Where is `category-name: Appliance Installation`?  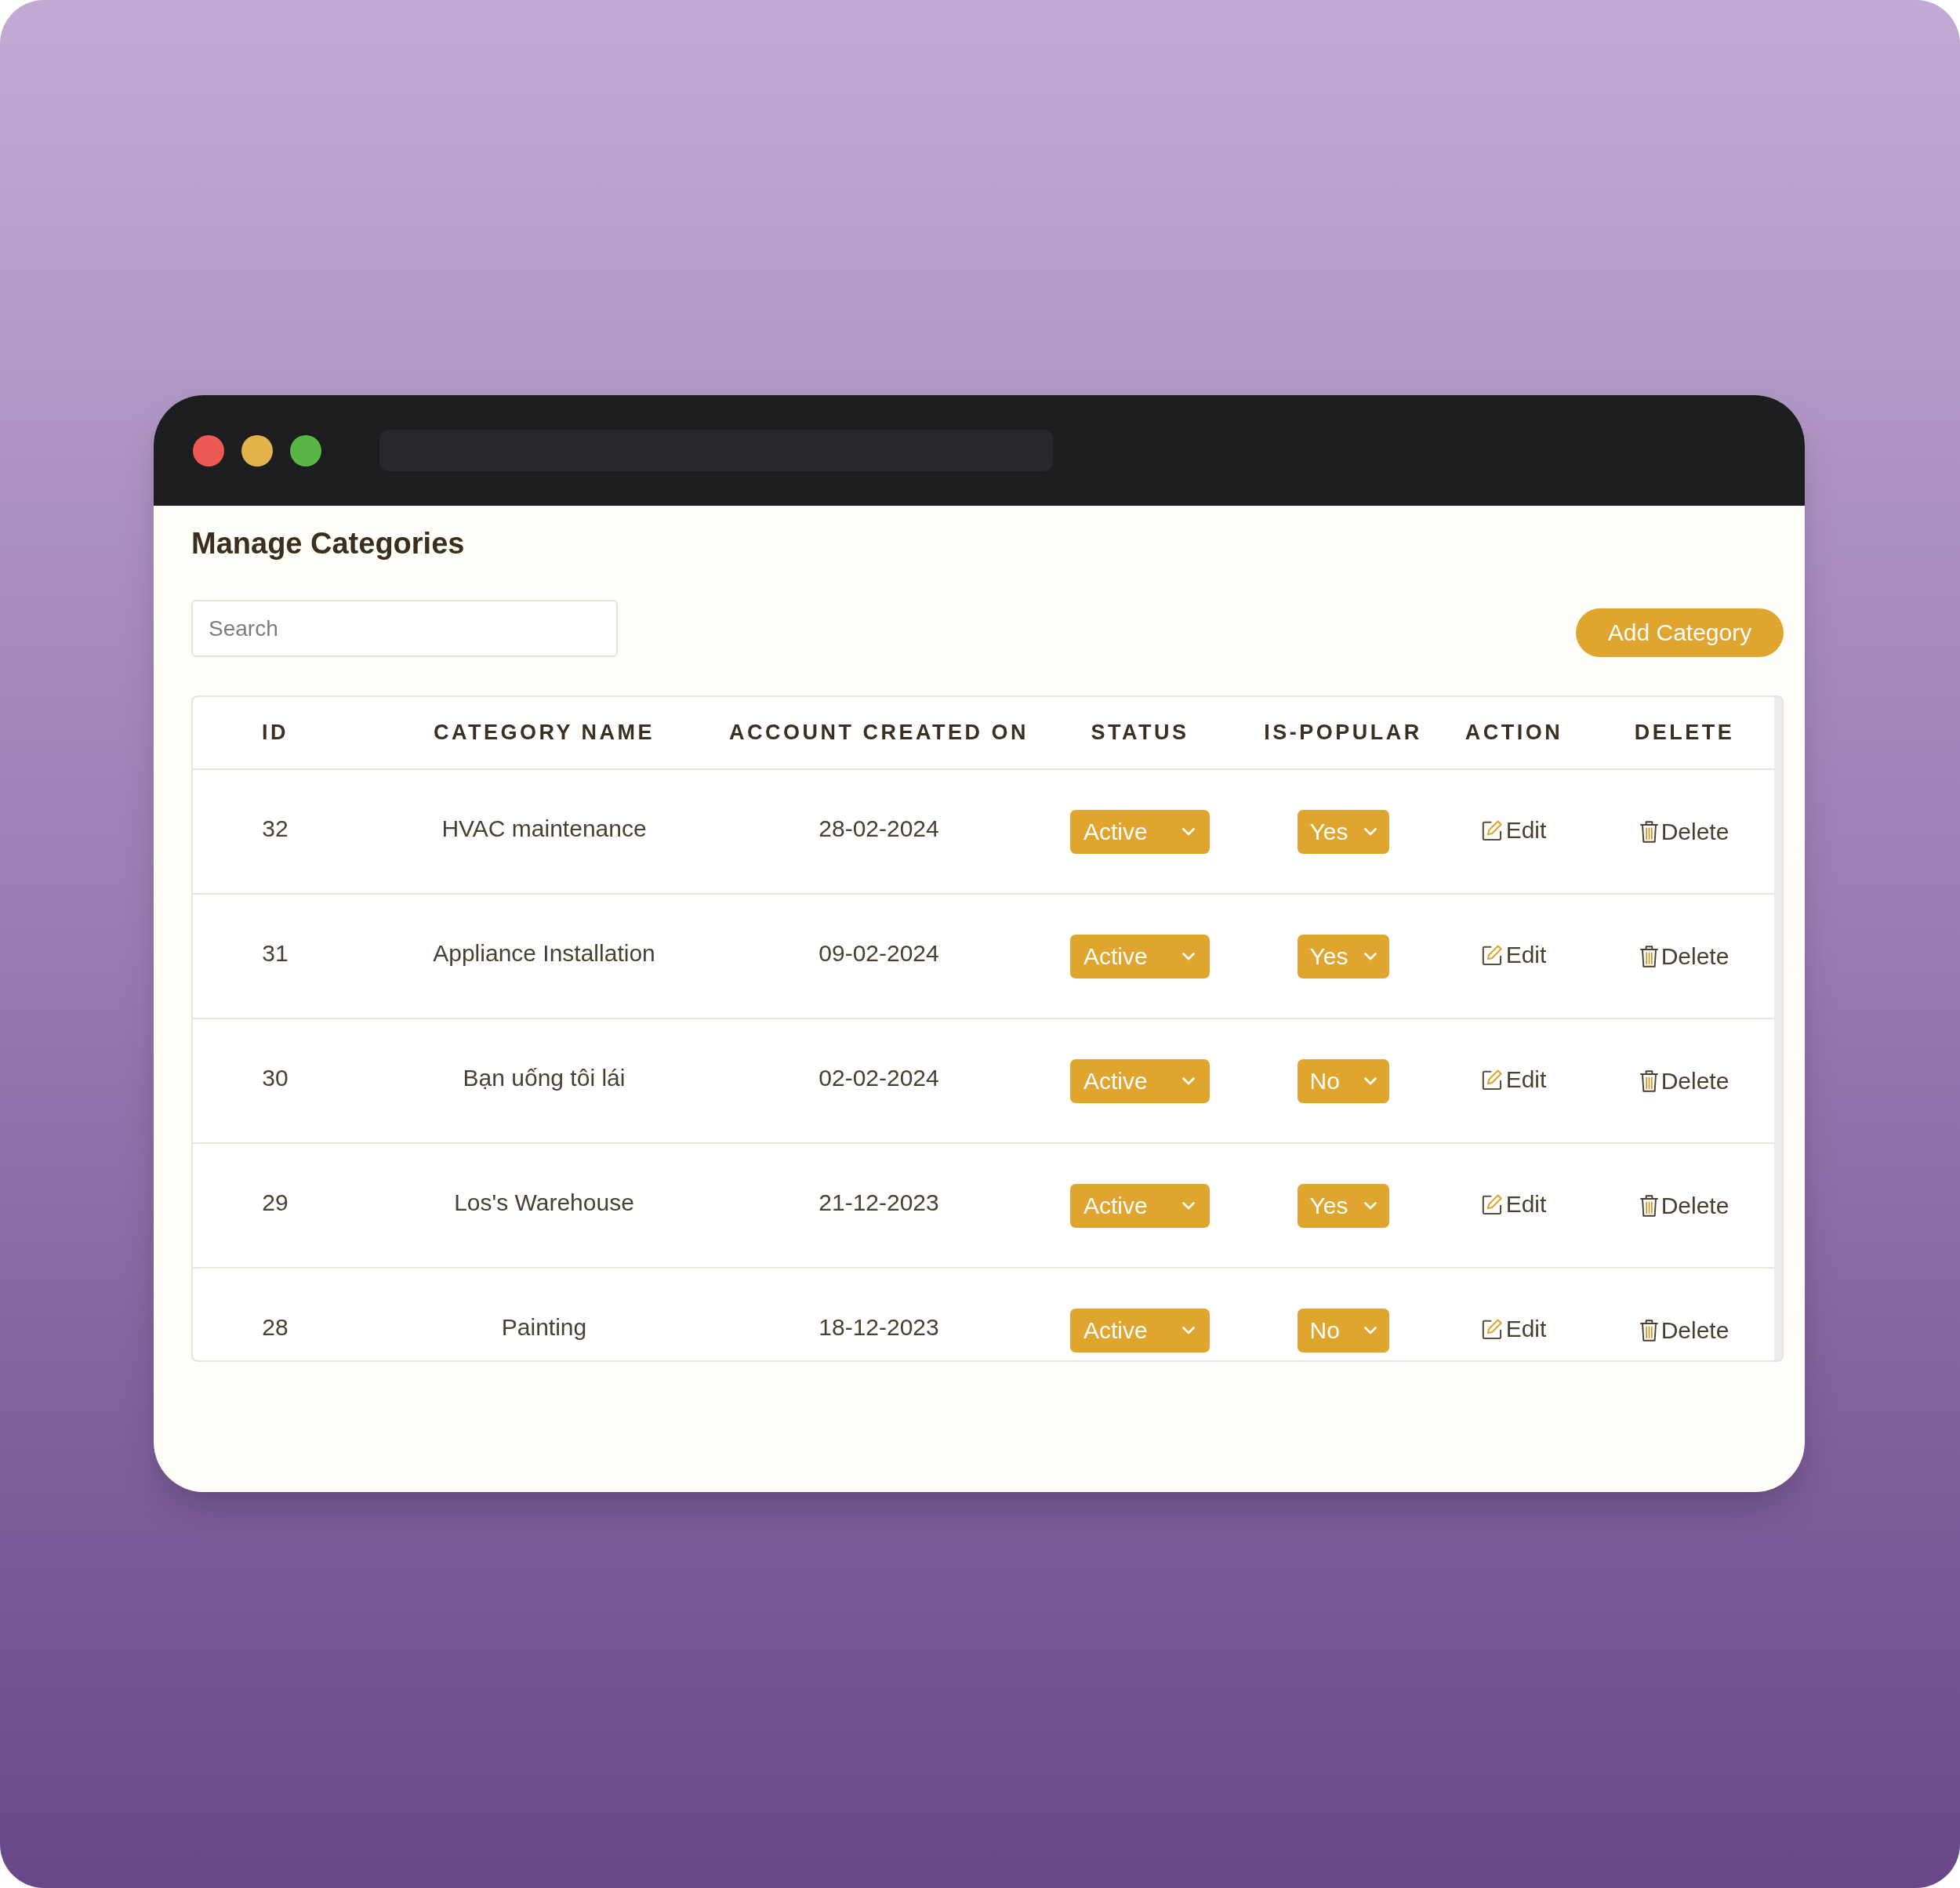
category-name: Appliance Installation is located at coordinates (544, 953).